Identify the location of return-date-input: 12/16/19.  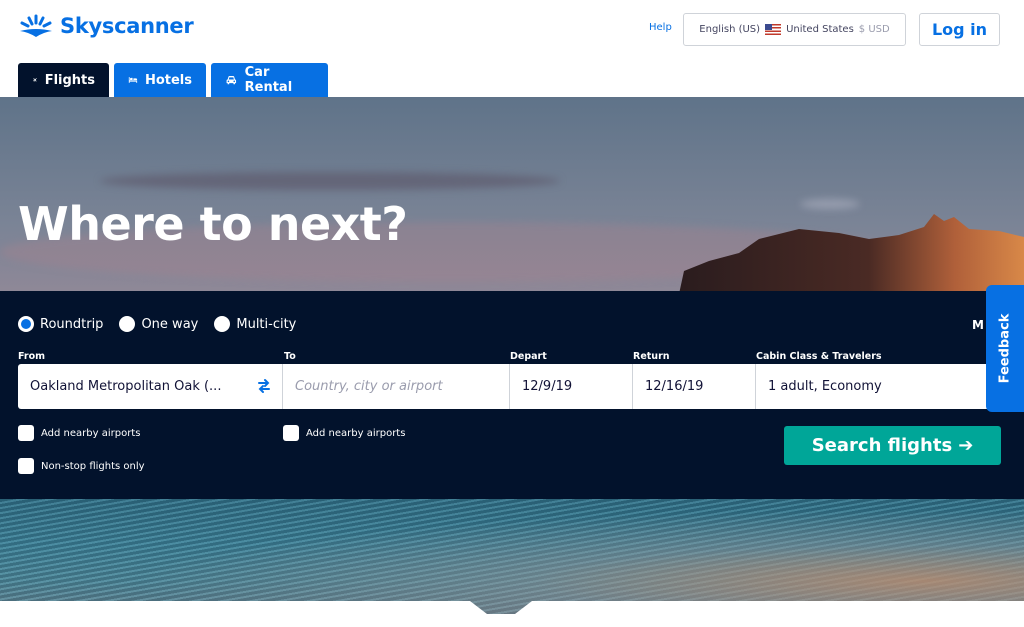
(694, 386).